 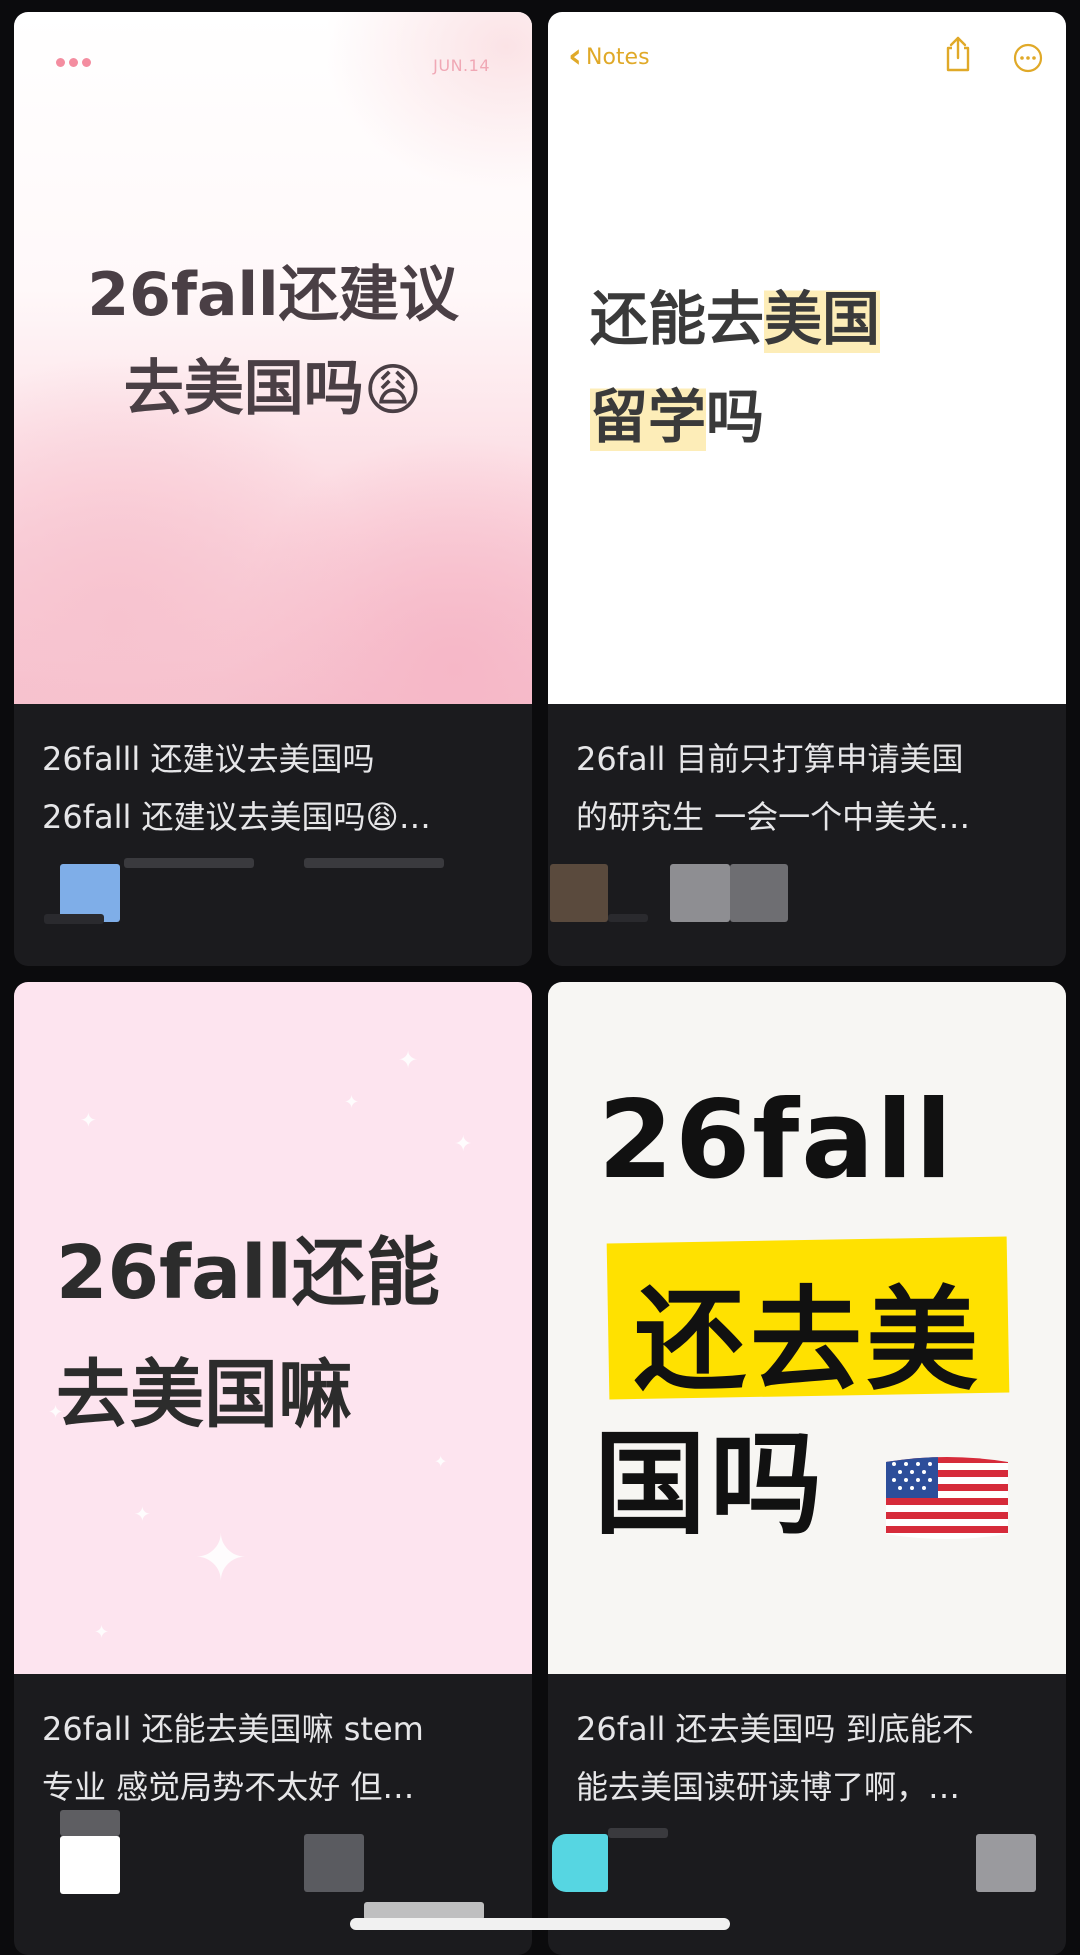 What do you see at coordinates (808, 1341) in the screenshot?
I see `cover-title-line2: 还去美` at bounding box center [808, 1341].